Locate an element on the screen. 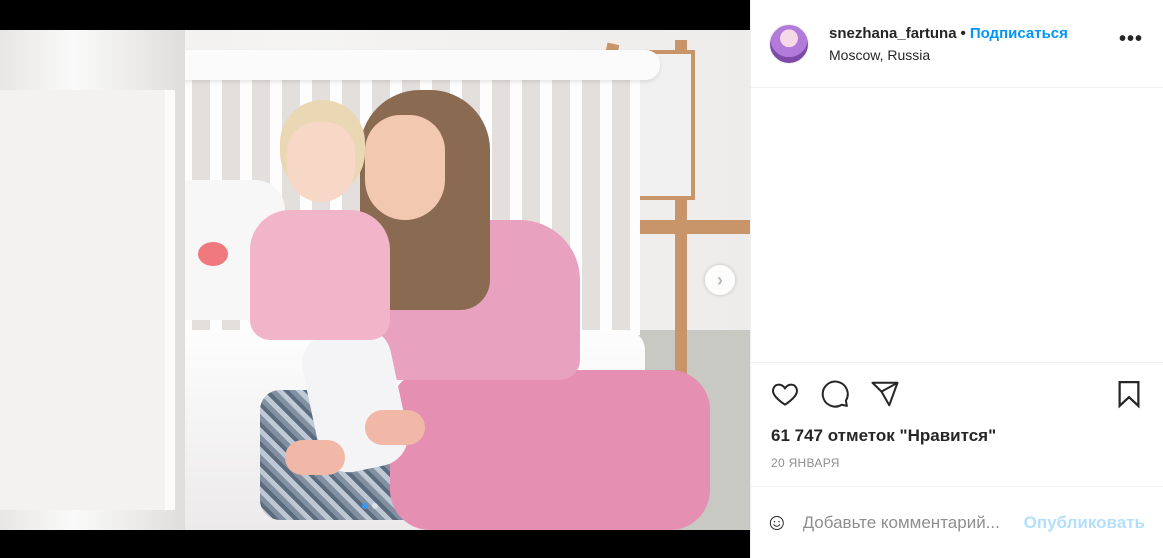 The image size is (1163, 558). share-button is located at coordinates (885, 394).